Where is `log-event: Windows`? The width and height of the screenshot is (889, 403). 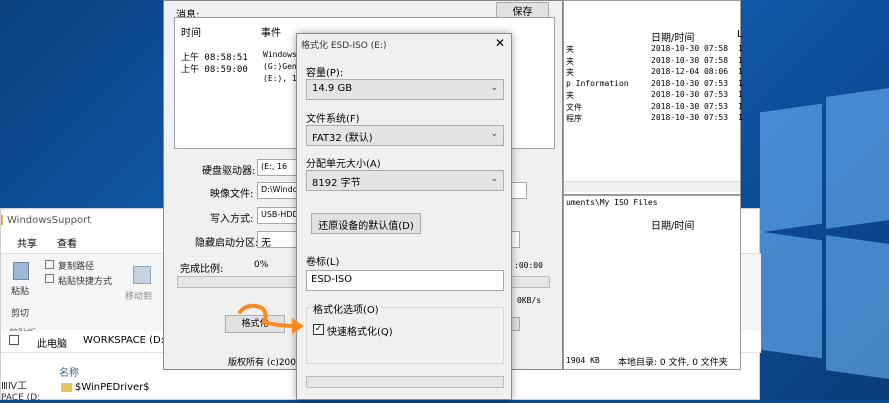
log-event: Windows is located at coordinates (280, 54).